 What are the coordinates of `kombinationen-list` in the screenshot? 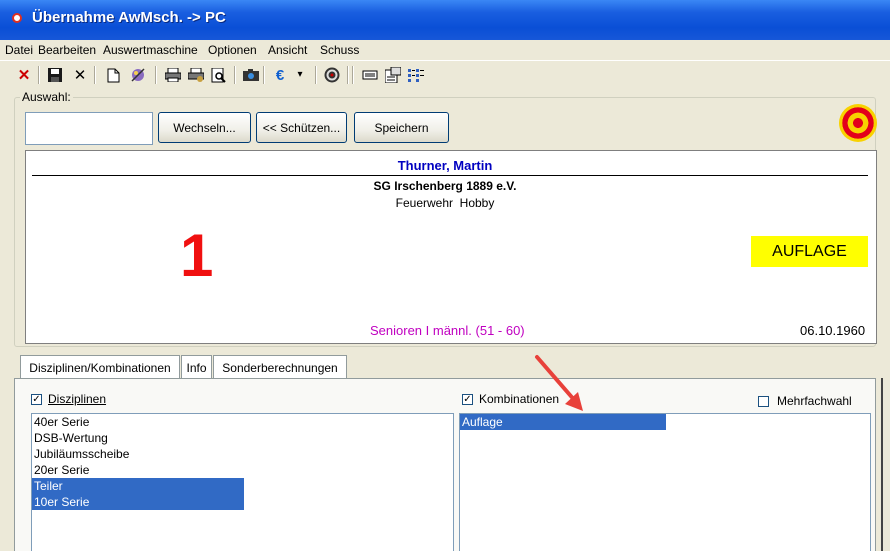 It's located at (665, 482).